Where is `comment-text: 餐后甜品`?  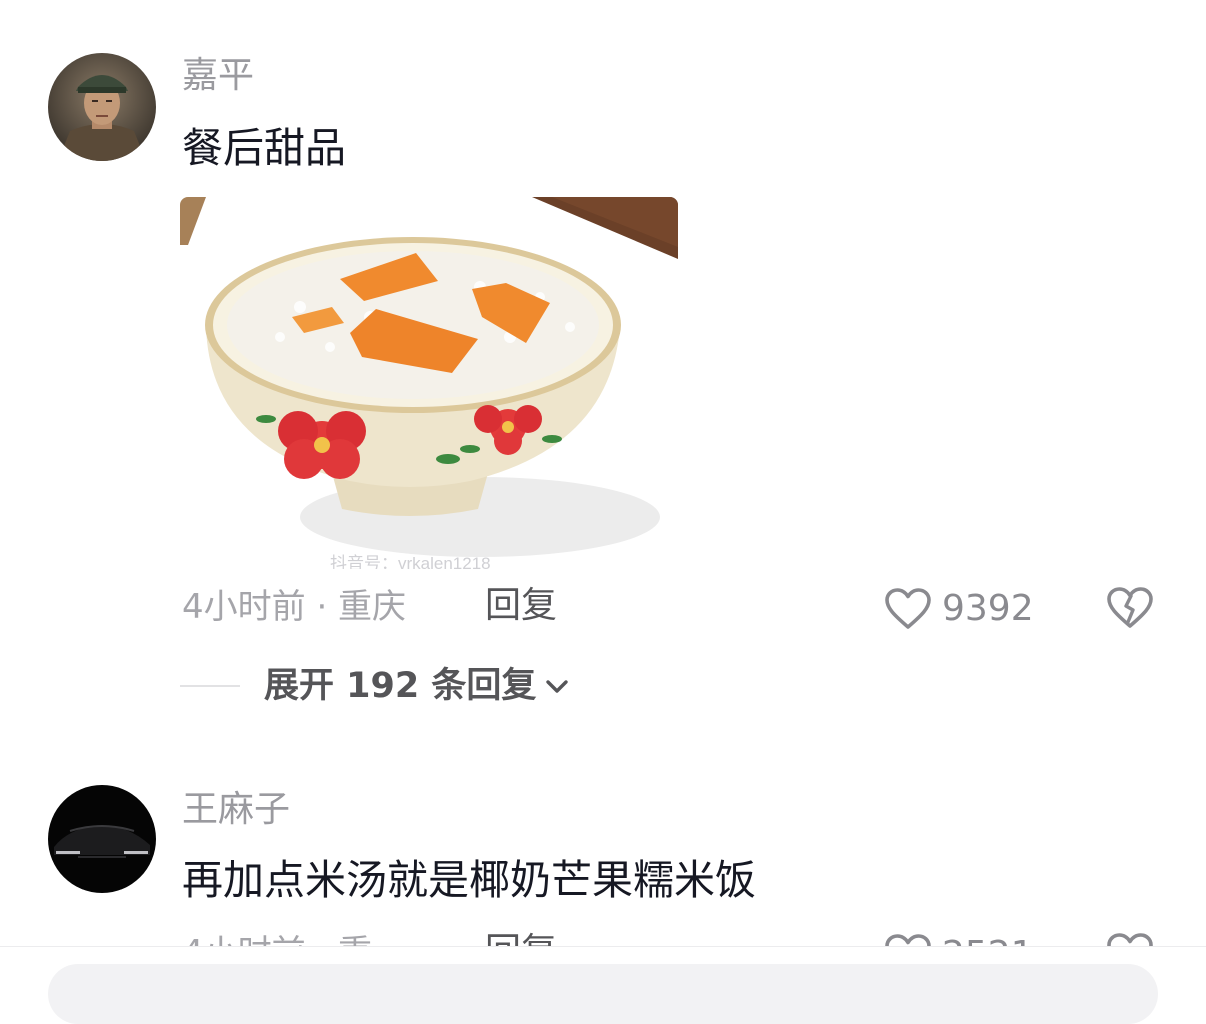
comment-text: 餐后甜品 is located at coordinates (264, 148).